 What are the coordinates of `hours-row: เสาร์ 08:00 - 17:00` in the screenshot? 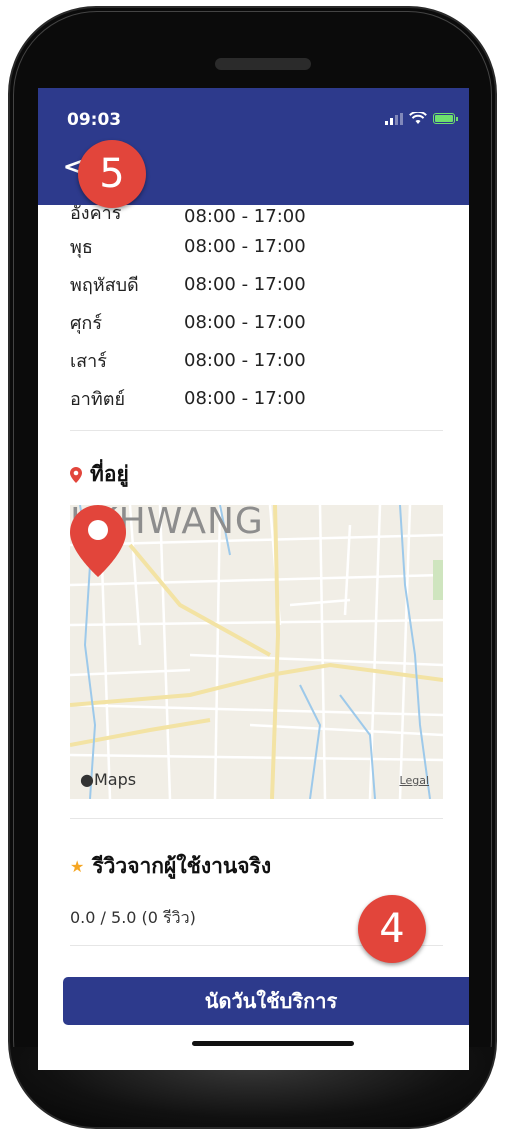 It's located at (260, 360).